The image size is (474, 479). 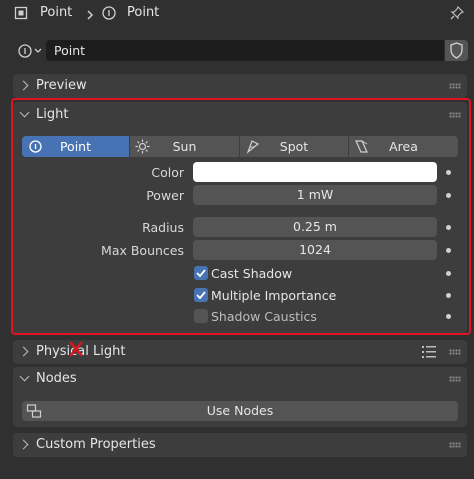 I want to click on fake-user-button, so click(x=456, y=50).